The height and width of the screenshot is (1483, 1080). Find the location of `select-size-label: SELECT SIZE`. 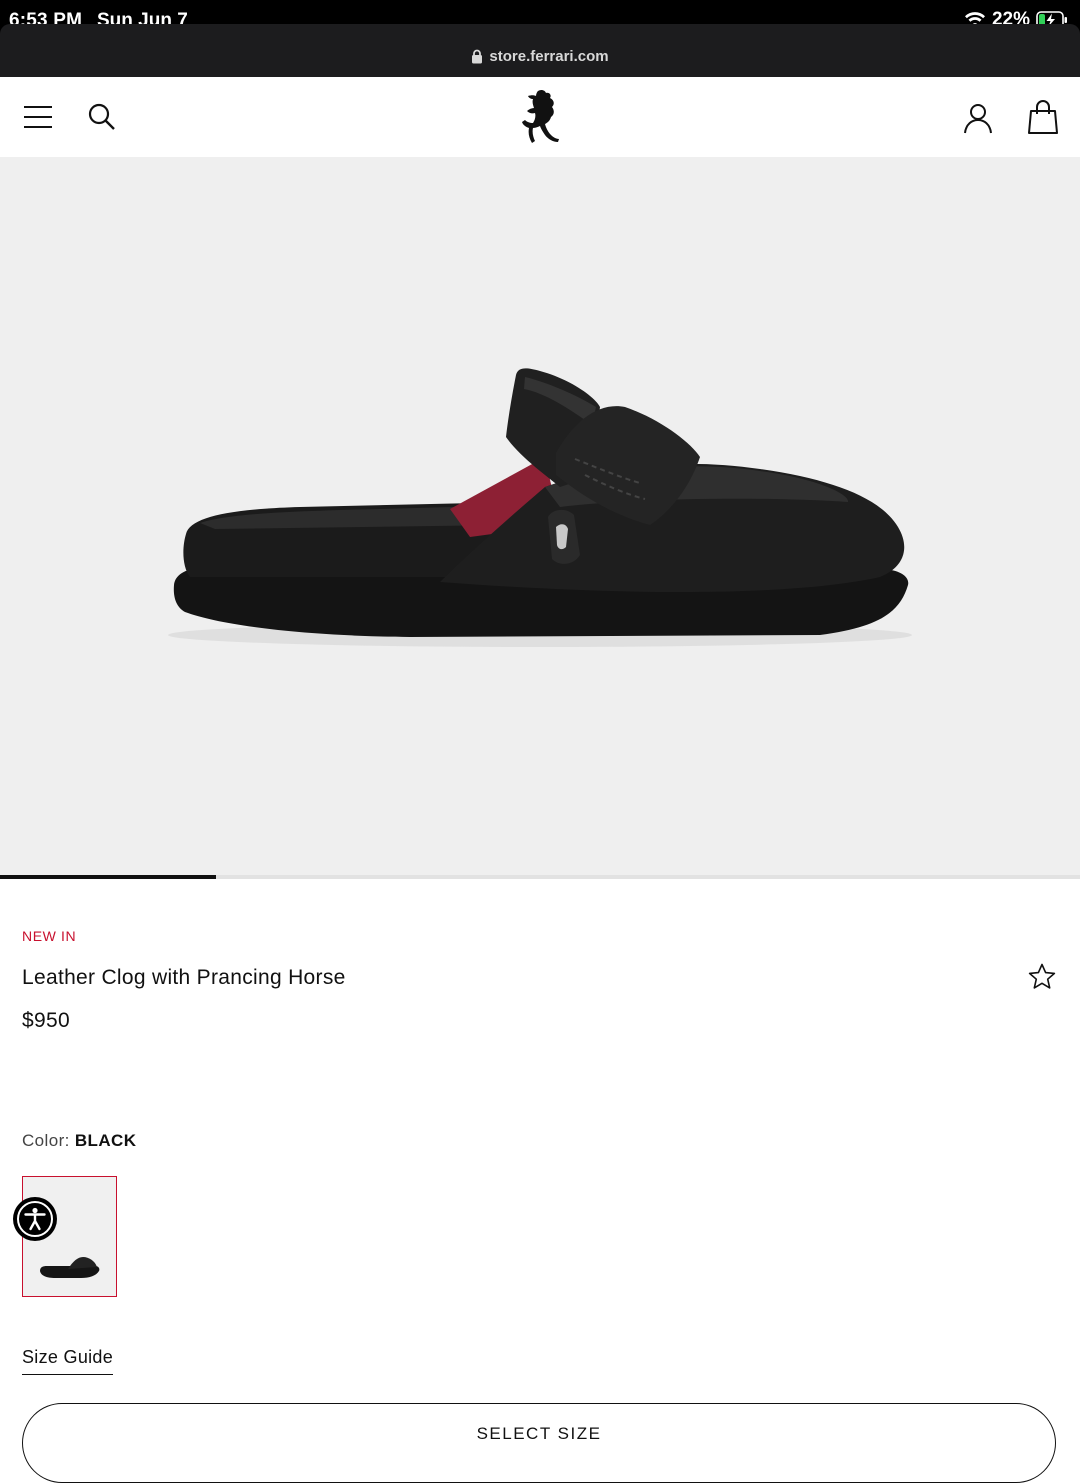

select-size-label: SELECT SIZE is located at coordinates (539, 1433).